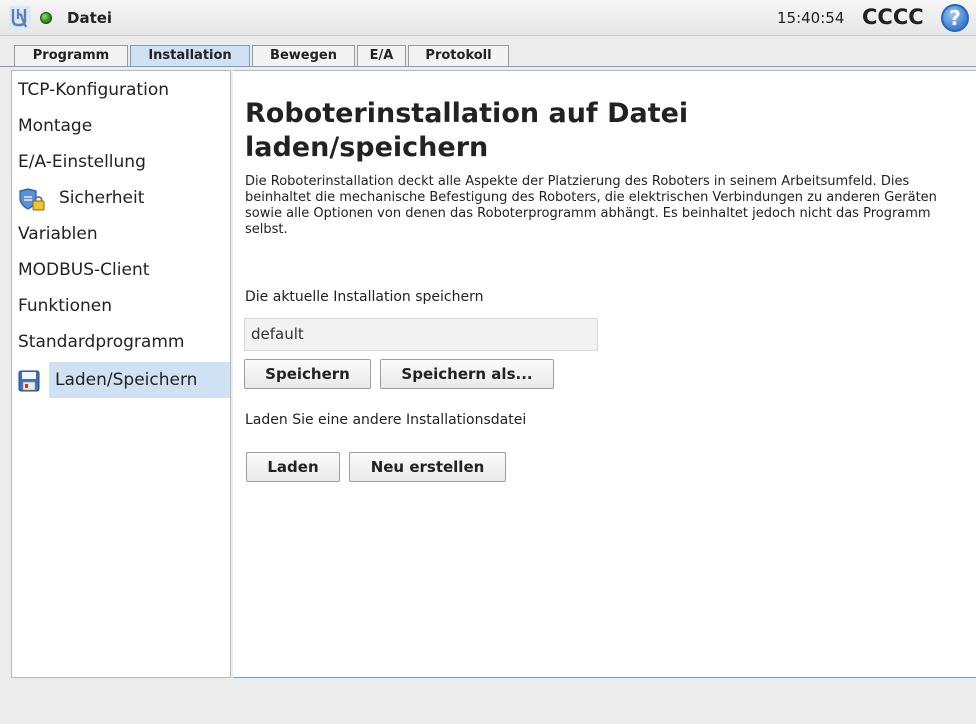 This screenshot has height=724, width=976. Describe the element at coordinates (71, 56) in the screenshot. I see `tab-programm: Programm` at that location.